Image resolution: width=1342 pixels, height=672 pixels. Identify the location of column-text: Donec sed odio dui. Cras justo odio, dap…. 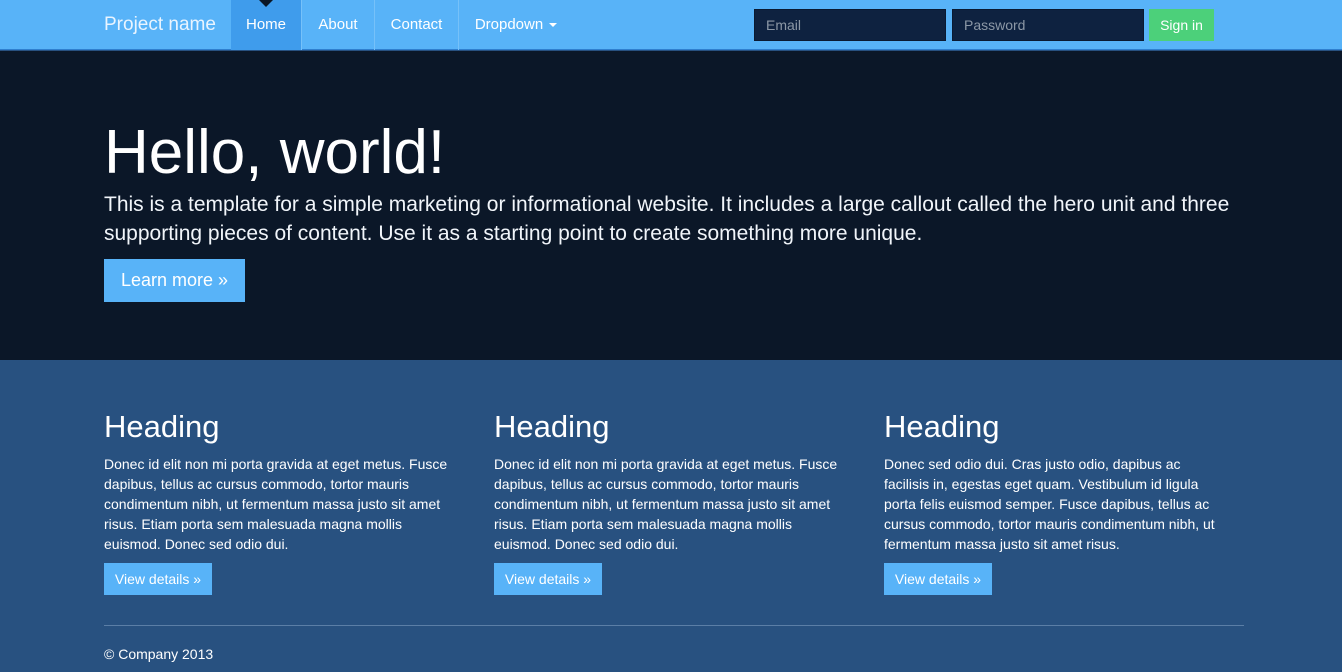
(1049, 504).